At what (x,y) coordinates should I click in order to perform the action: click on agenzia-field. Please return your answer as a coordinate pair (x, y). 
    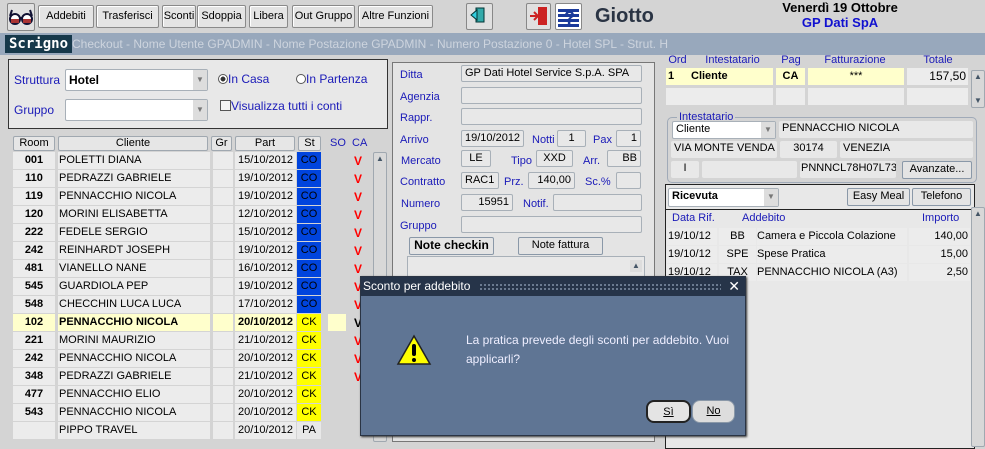
    Looking at the image, I should click on (551, 95).